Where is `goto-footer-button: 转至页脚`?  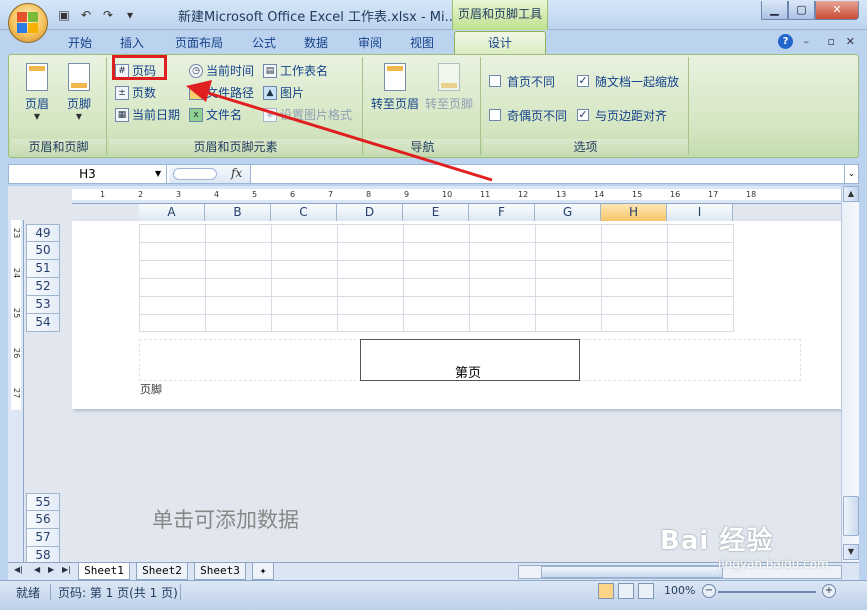 goto-footer-button: 转至页脚 is located at coordinates (449, 96).